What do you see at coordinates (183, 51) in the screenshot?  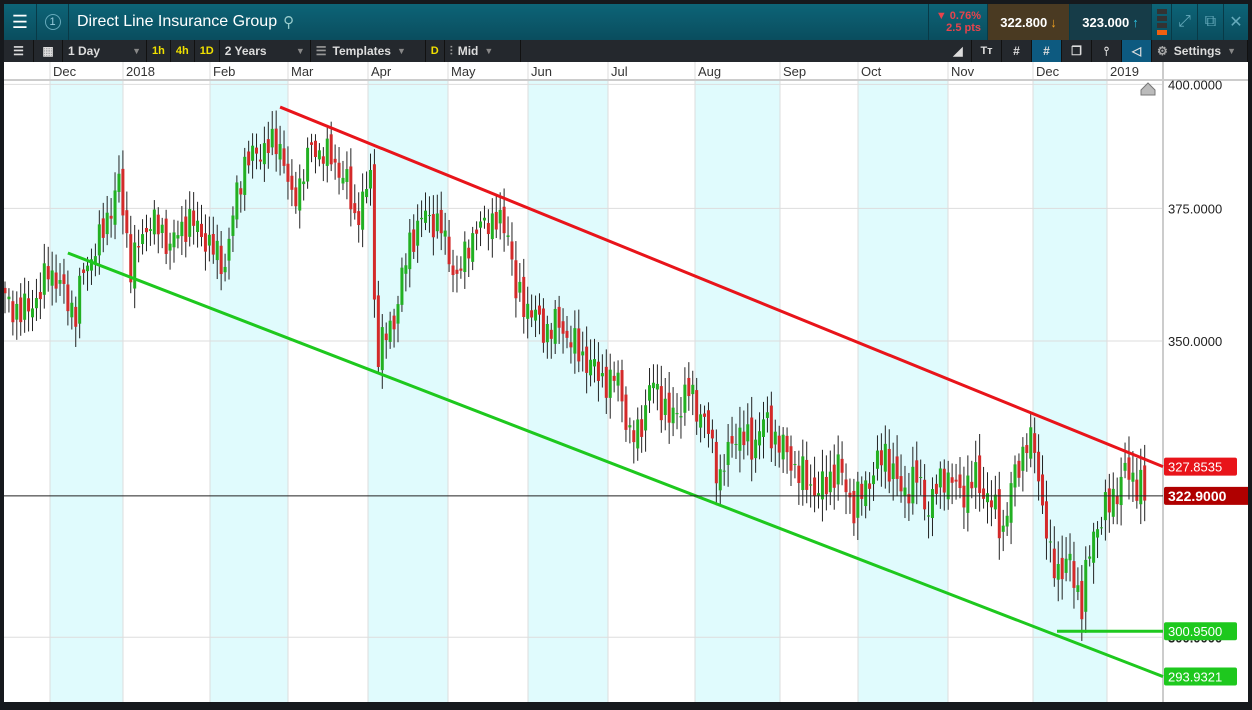 I see `interval-4h: 4h` at bounding box center [183, 51].